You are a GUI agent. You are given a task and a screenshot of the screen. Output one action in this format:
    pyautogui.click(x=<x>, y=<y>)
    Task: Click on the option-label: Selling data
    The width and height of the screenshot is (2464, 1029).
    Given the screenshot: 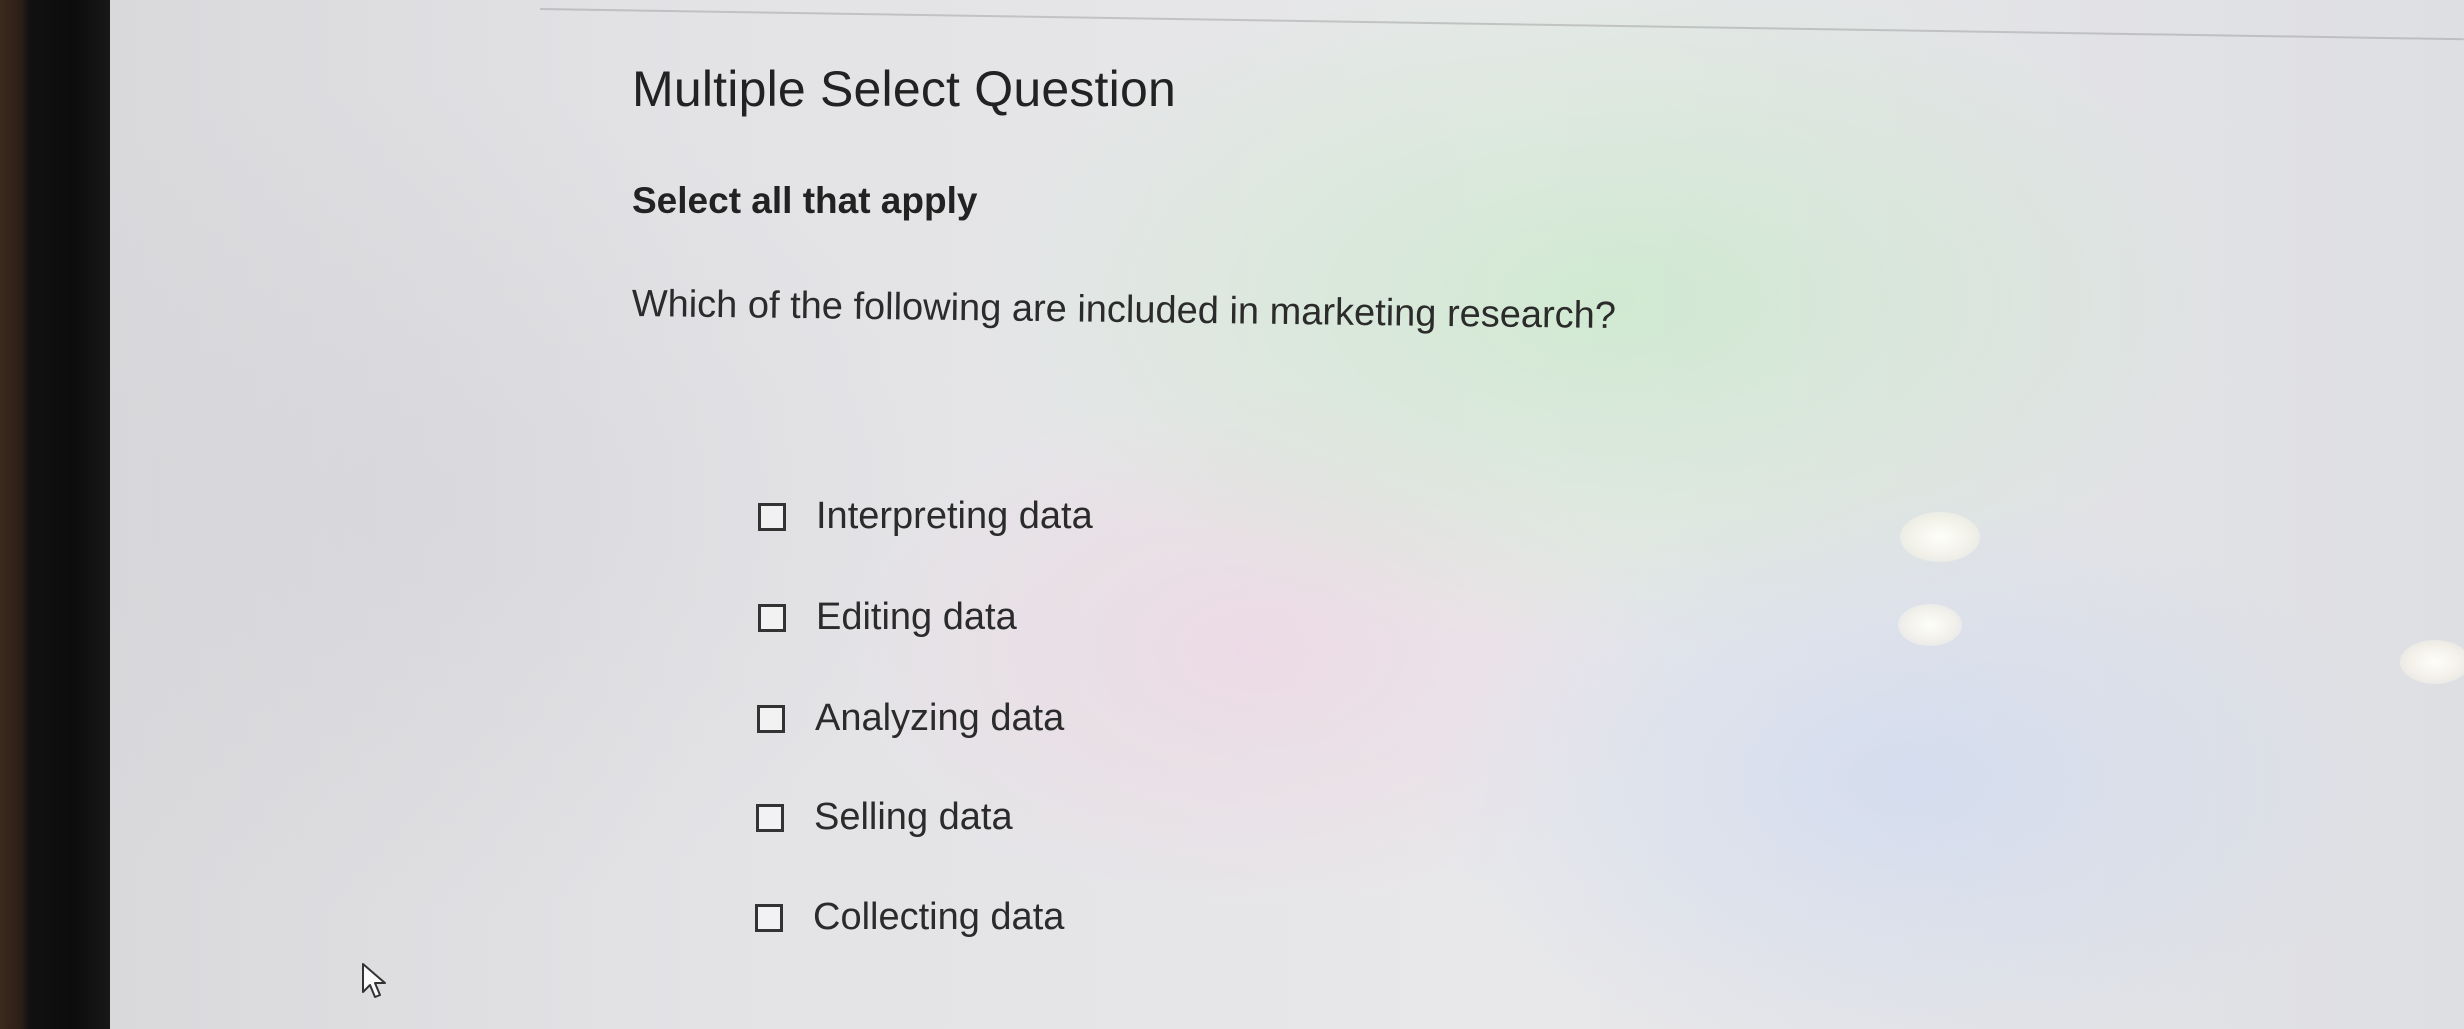 What is the action you would take?
    pyautogui.click(x=913, y=817)
    